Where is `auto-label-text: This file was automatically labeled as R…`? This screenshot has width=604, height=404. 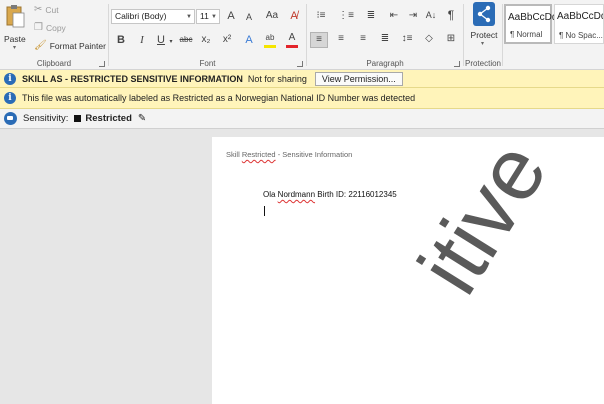
auto-label-text: This file was automatically labeled as R… is located at coordinates (219, 98).